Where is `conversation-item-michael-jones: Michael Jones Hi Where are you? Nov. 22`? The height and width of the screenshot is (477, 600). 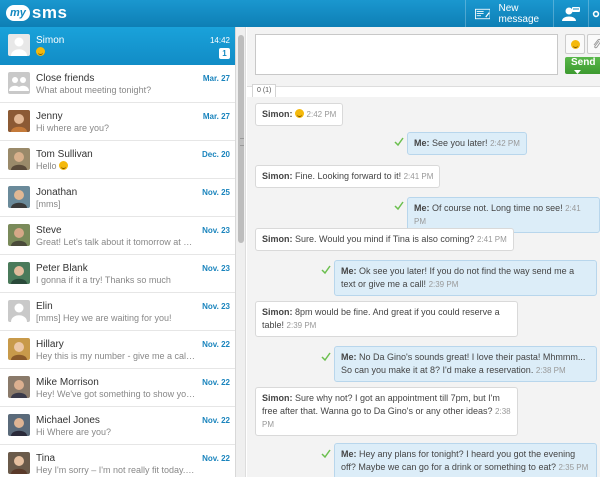
conversation-item-michael-jones: Michael Jones Hi Where are you? Nov. 22 is located at coordinates (117, 426).